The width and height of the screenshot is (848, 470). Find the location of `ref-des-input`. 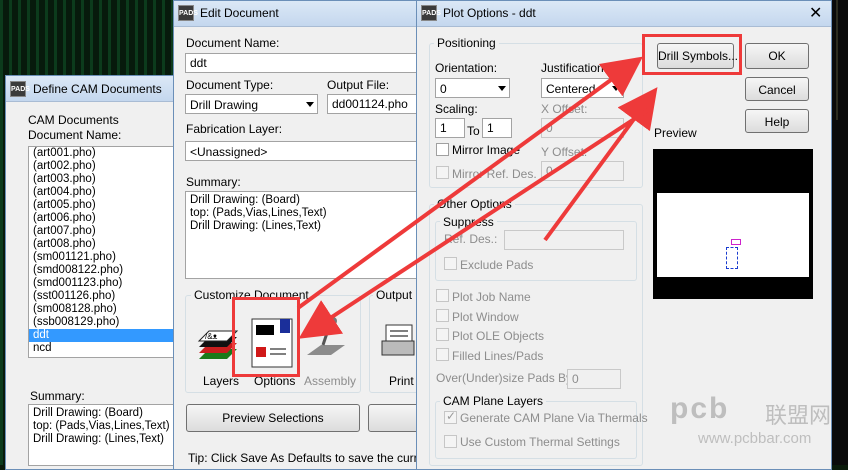

ref-des-input is located at coordinates (564, 240).